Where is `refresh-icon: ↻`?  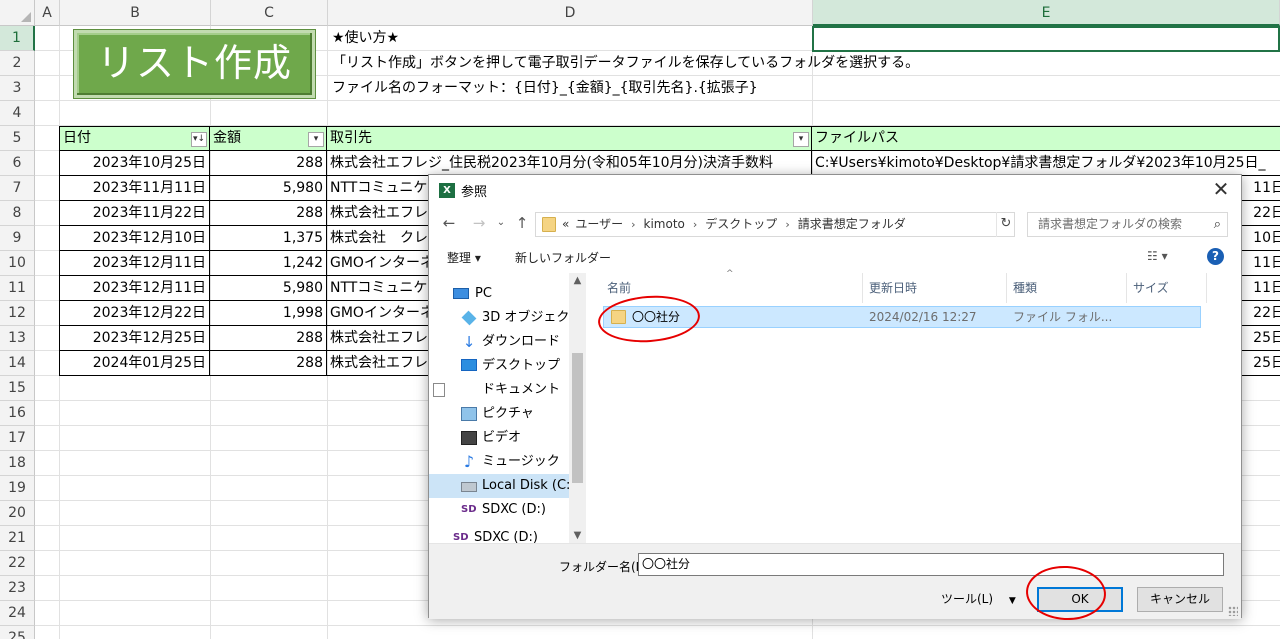 refresh-icon: ↻ is located at coordinates (1005, 224).